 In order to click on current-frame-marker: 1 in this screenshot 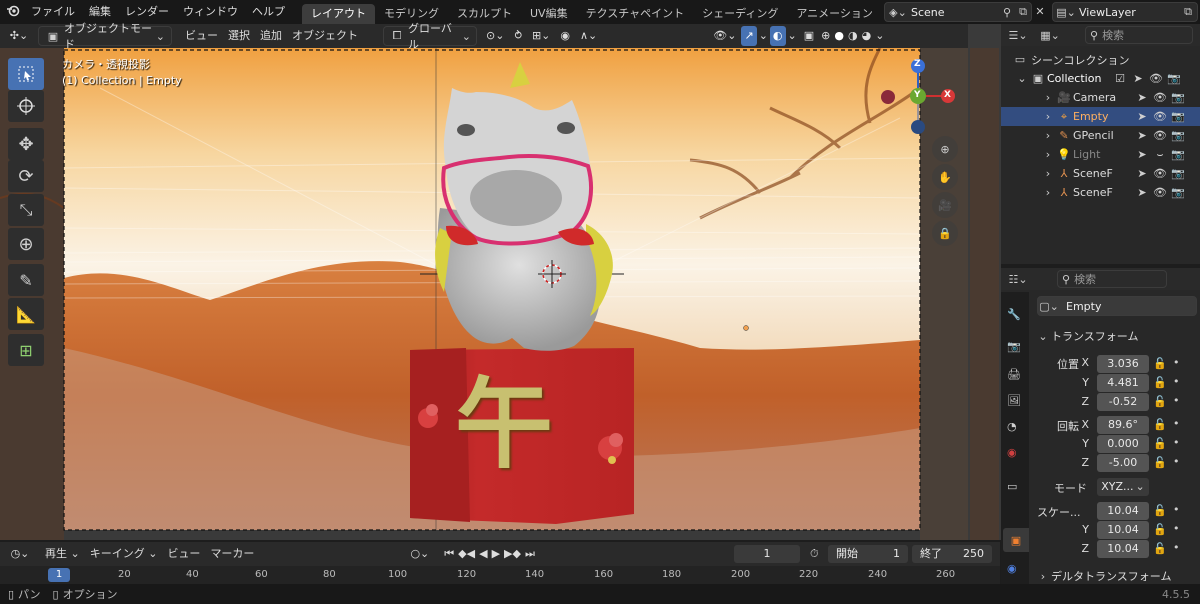, I will do `click(59, 575)`.